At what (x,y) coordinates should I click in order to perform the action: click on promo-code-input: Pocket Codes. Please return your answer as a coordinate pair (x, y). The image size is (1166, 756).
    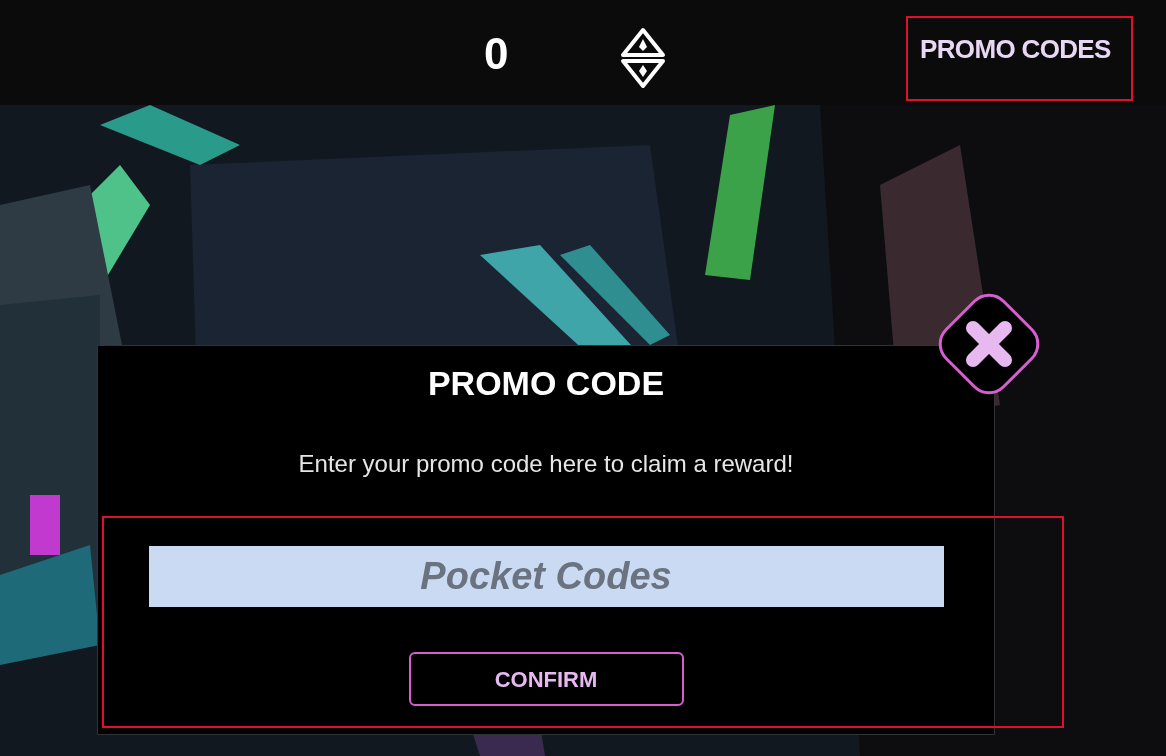
    Looking at the image, I should click on (546, 576).